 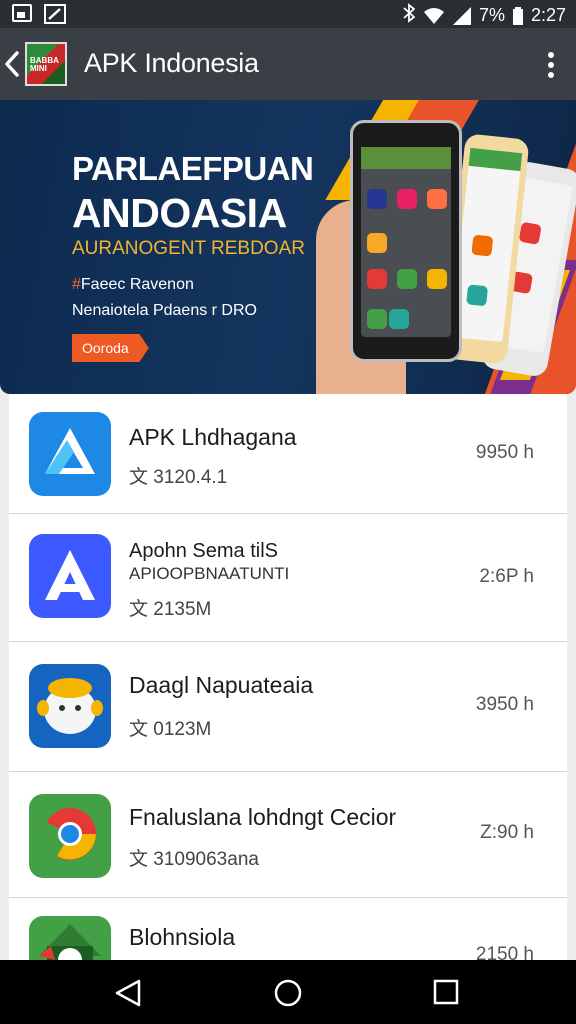 I want to click on app-time: 2150 h, so click(x=504, y=952).